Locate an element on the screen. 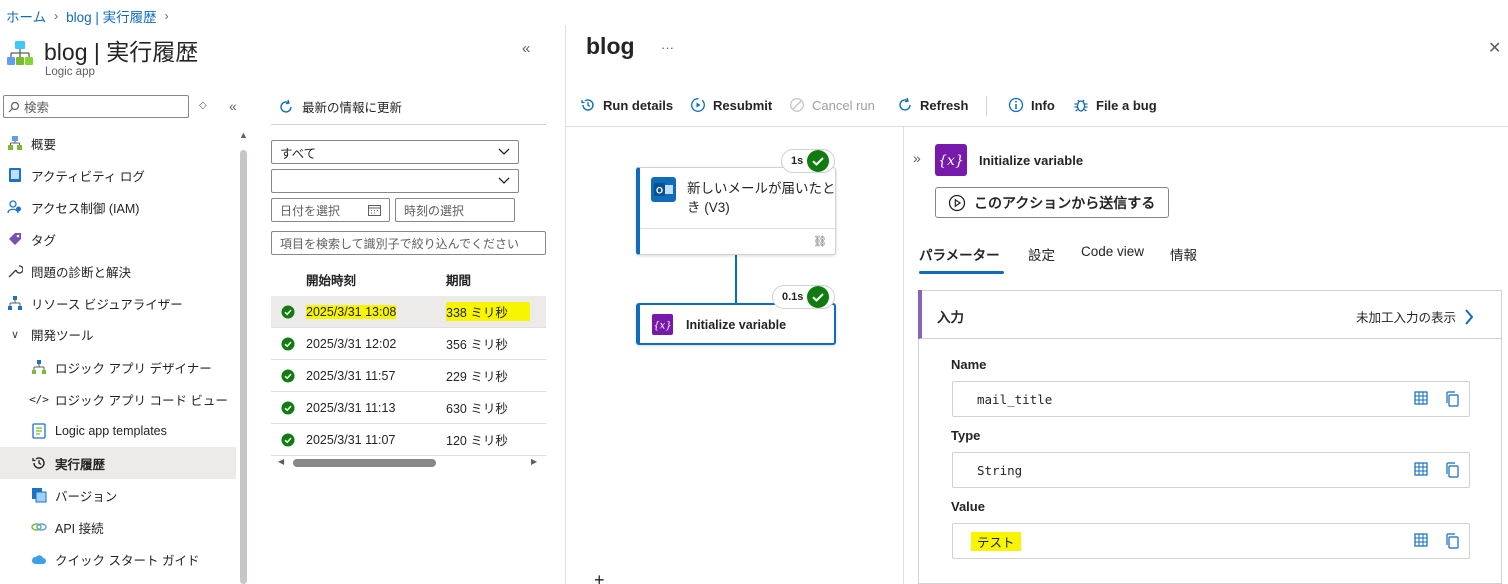  scroll-left-icon: ◀ is located at coordinates (281, 461).